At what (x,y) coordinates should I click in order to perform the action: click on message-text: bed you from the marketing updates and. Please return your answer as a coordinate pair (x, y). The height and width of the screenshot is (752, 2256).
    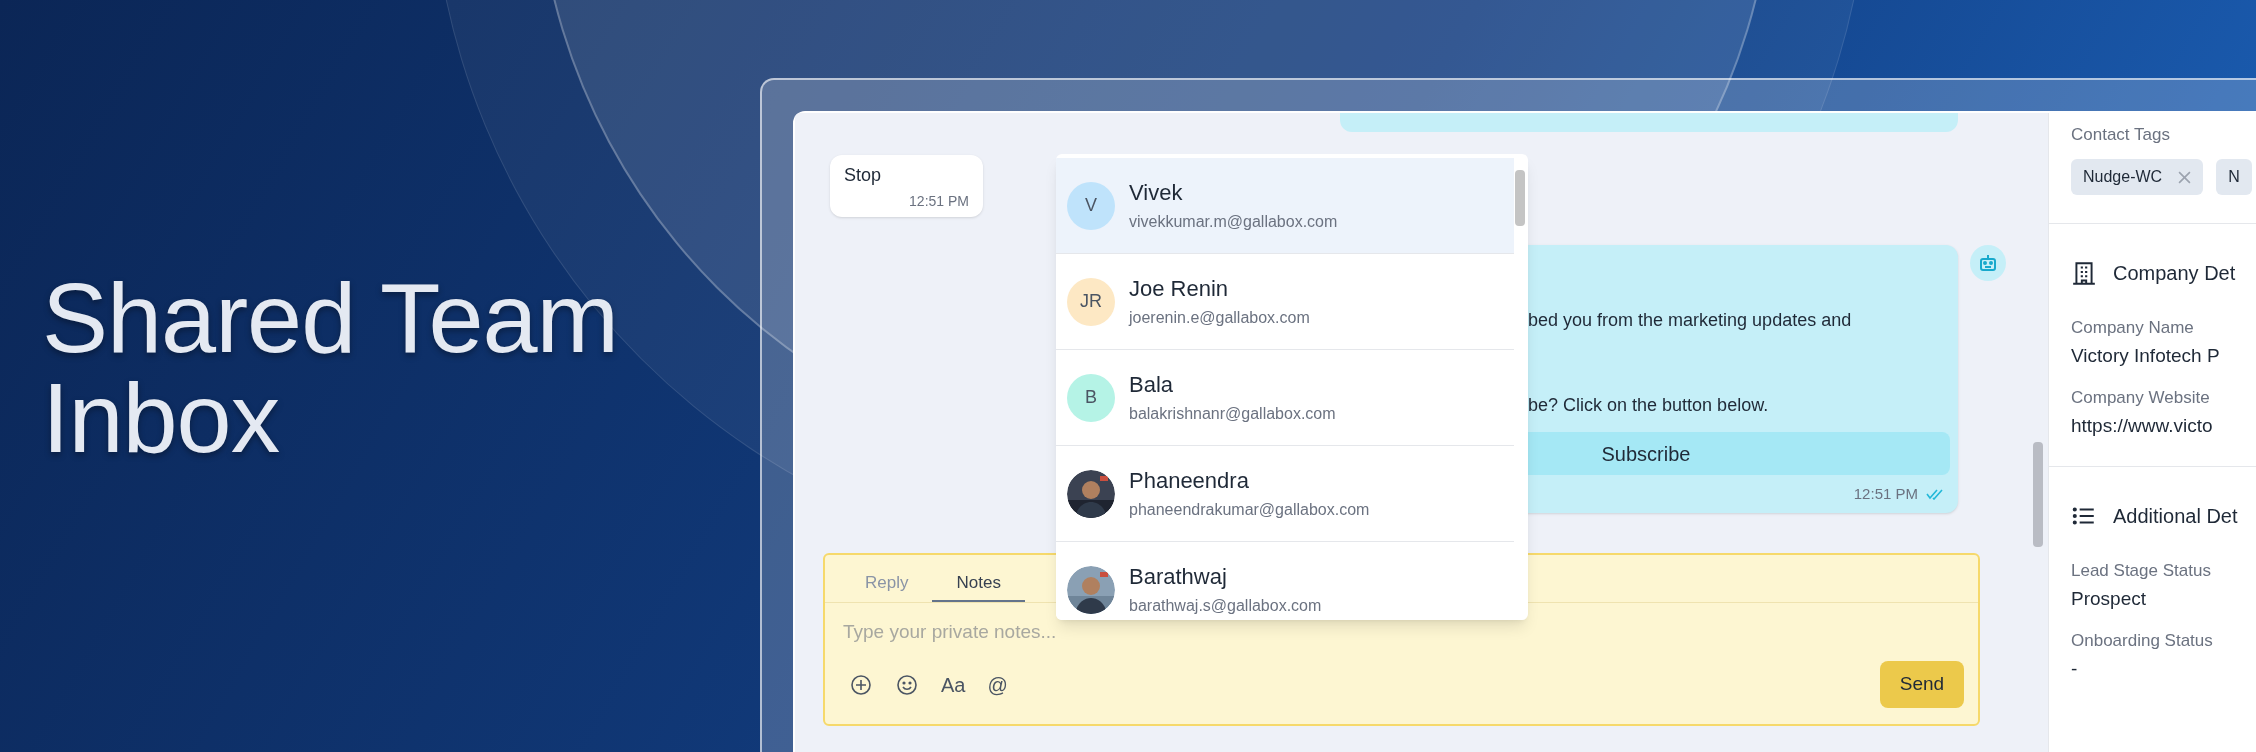
    Looking at the image, I should click on (1690, 320).